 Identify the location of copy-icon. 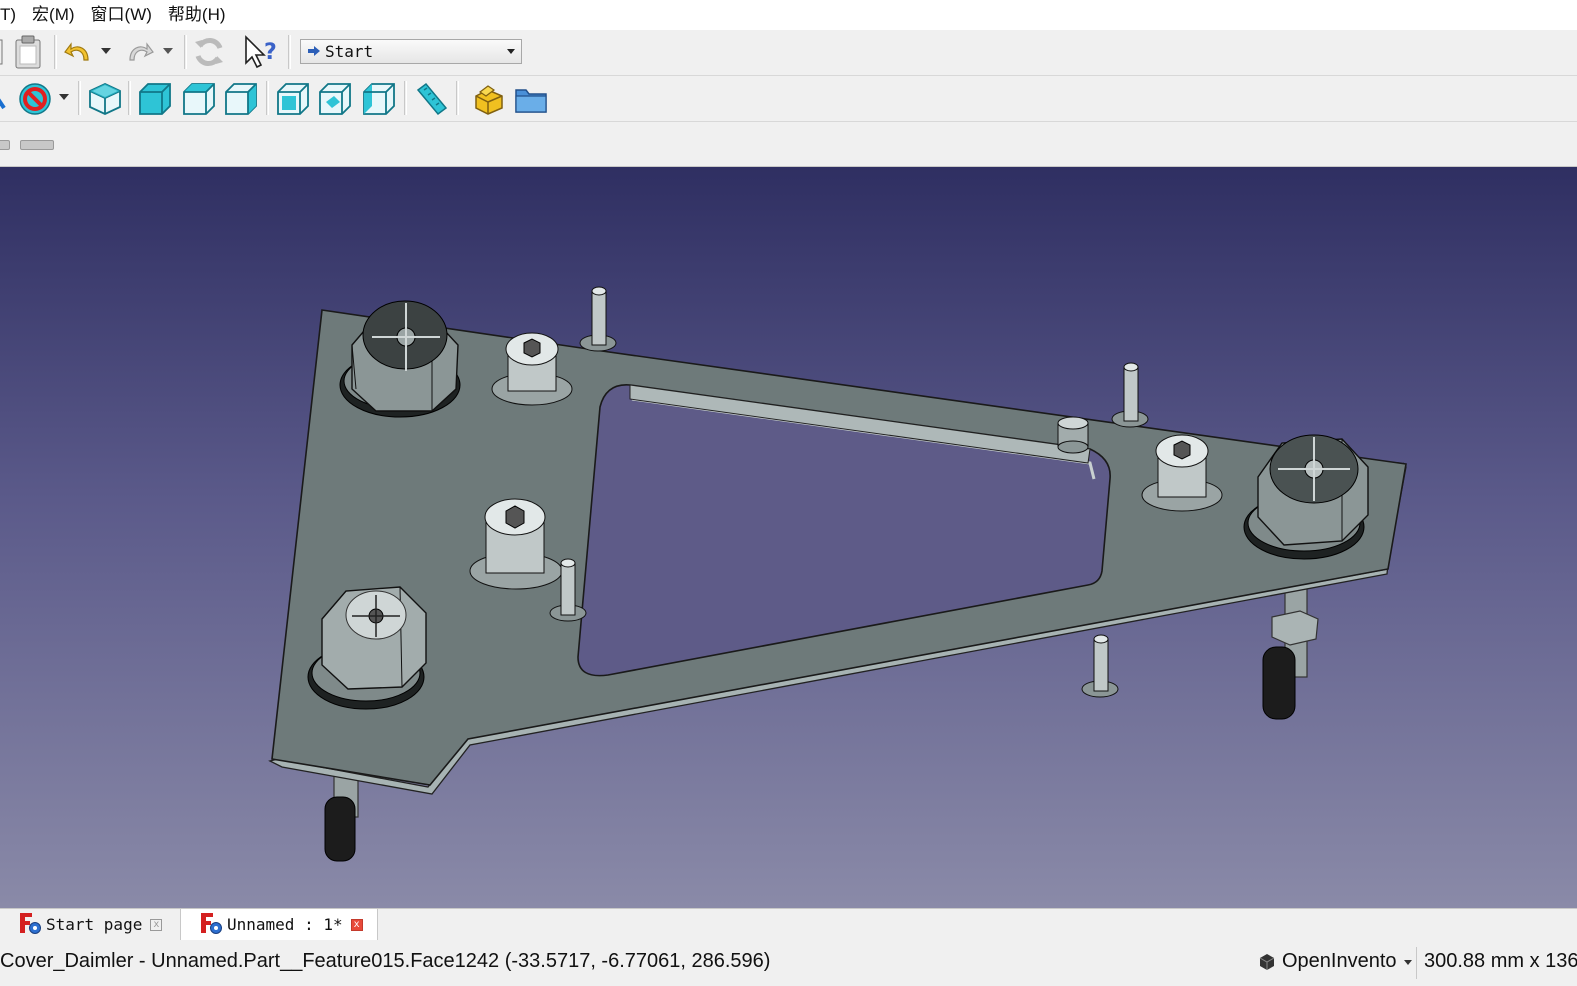
(3, 52).